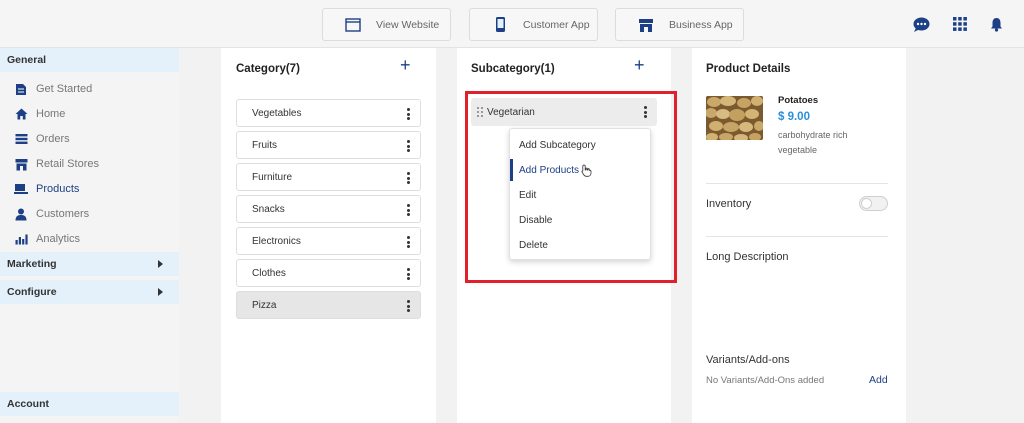 This screenshot has width=1024, height=423. Describe the element at coordinates (63, 214) in the screenshot. I see `sidebar-item-label: Customers` at that location.